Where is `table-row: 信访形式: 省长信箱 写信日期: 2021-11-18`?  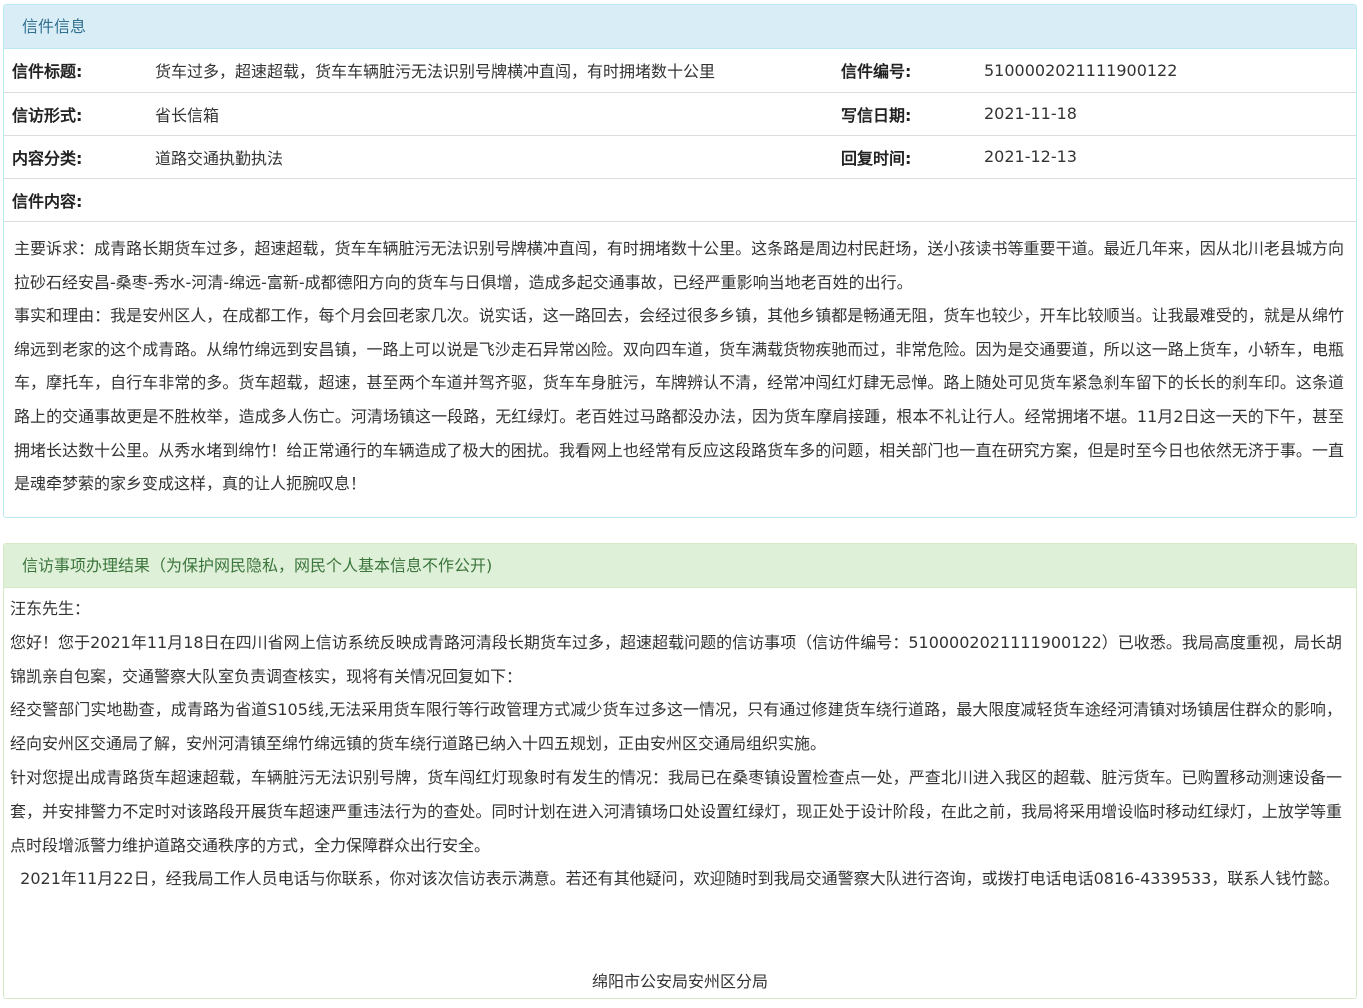
table-row: 信访形式: 省长信箱 写信日期: 2021-11-18 is located at coordinates (680, 113).